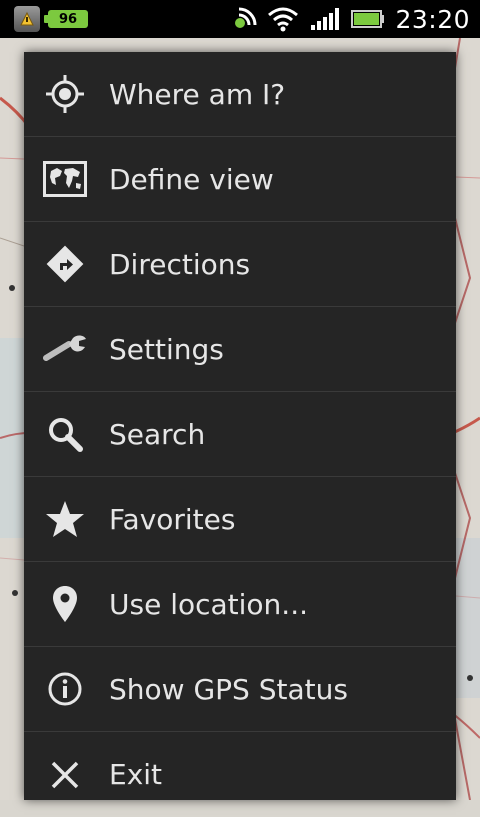  What do you see at coordinates (65, 604) in the screenshot?
I see `location-pin-icon` at bounding box center [65, 604].